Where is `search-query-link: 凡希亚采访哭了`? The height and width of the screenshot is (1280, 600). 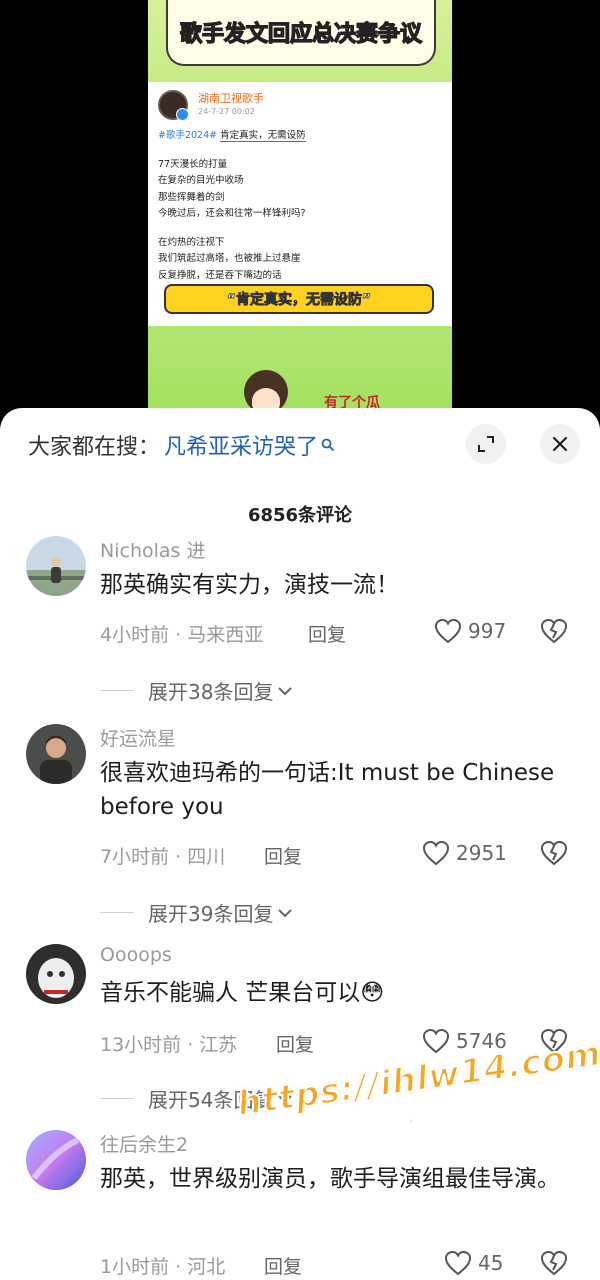
search-query-link: 凡希亚采访哭了 is located at coordinates (241, 445).